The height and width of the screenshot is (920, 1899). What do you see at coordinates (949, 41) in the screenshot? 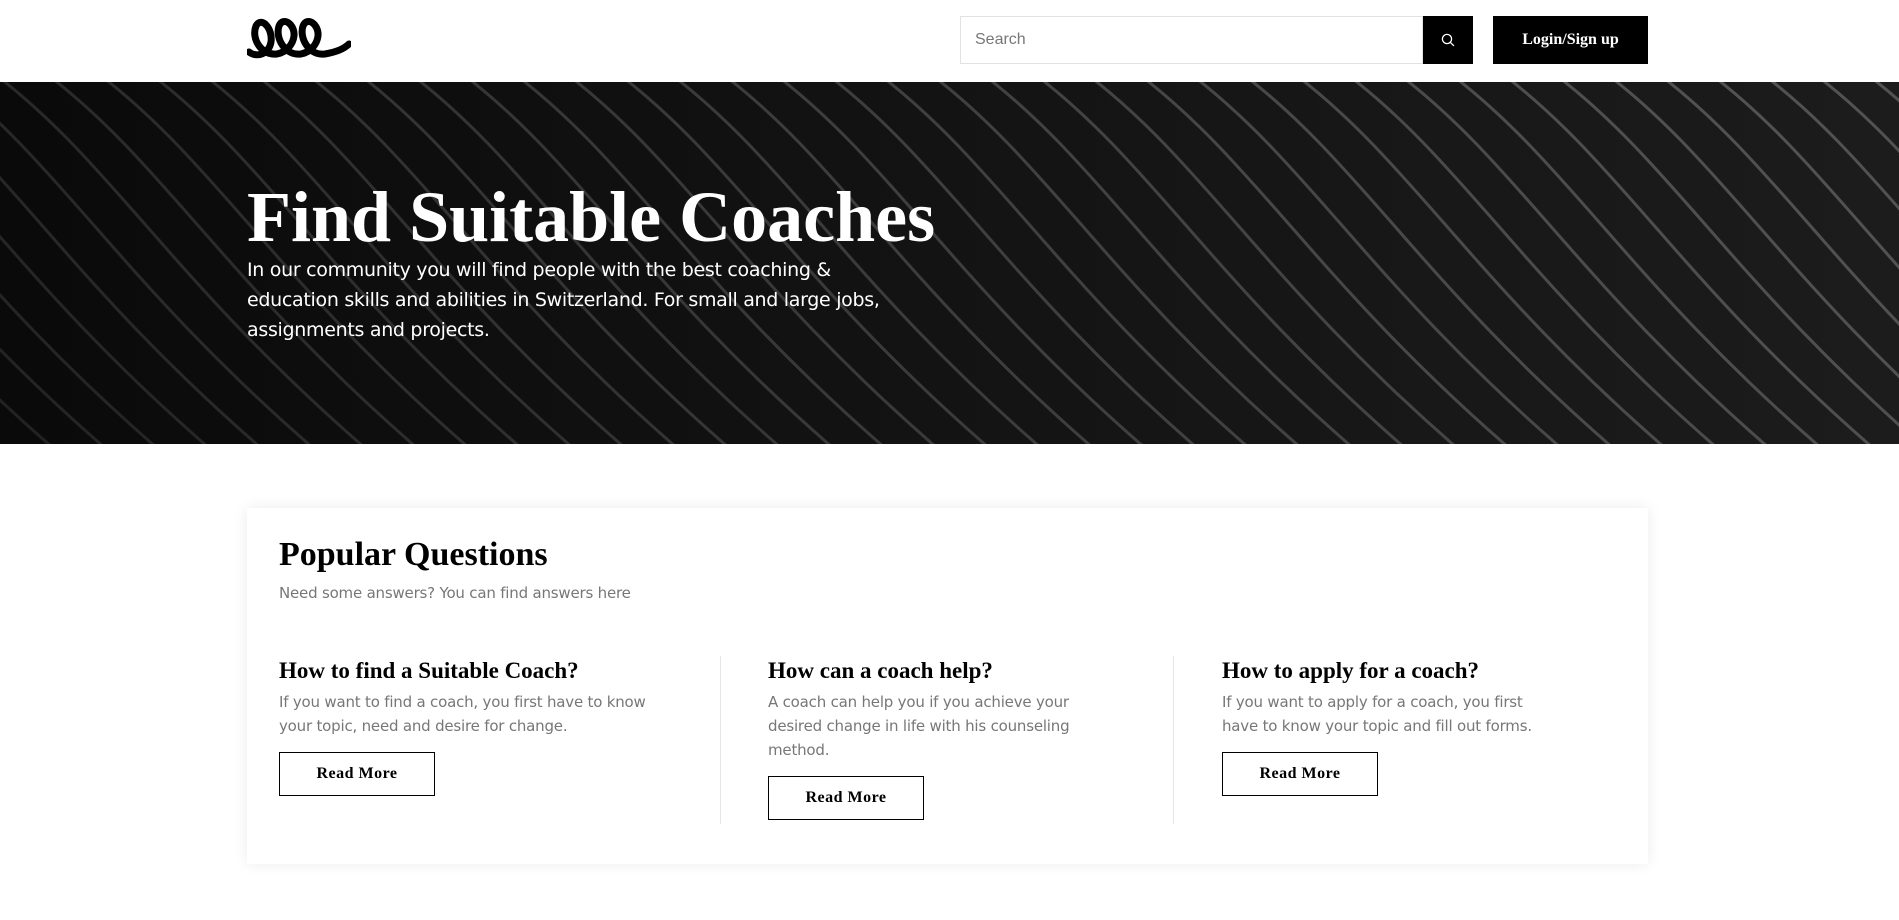
I see `site-header: Login/Sign up` at bounding box center [949, 41].